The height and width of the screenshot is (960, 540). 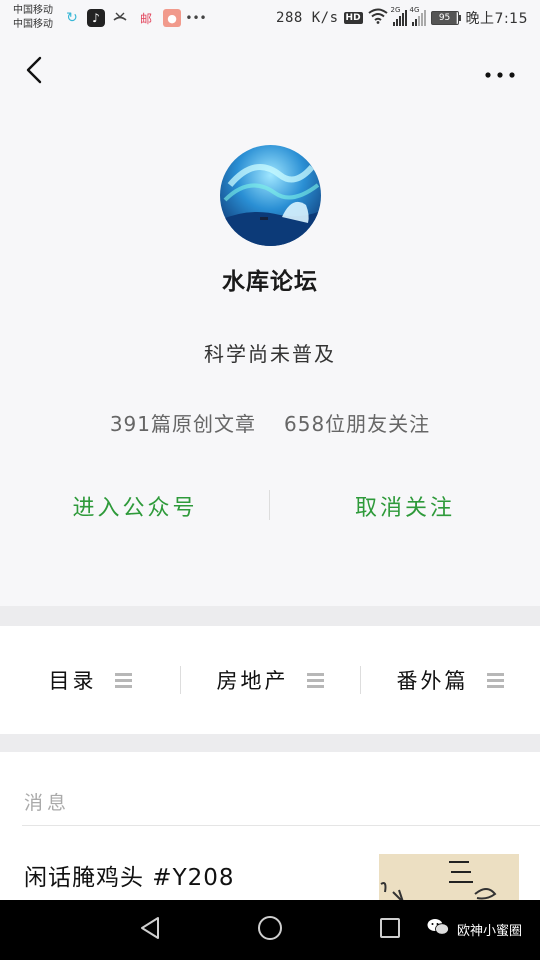 What do you see at coordinates (135, 506) in the screenshot?
I see `enter-account-button: 进入公众号` at bounding box center [135, 506].